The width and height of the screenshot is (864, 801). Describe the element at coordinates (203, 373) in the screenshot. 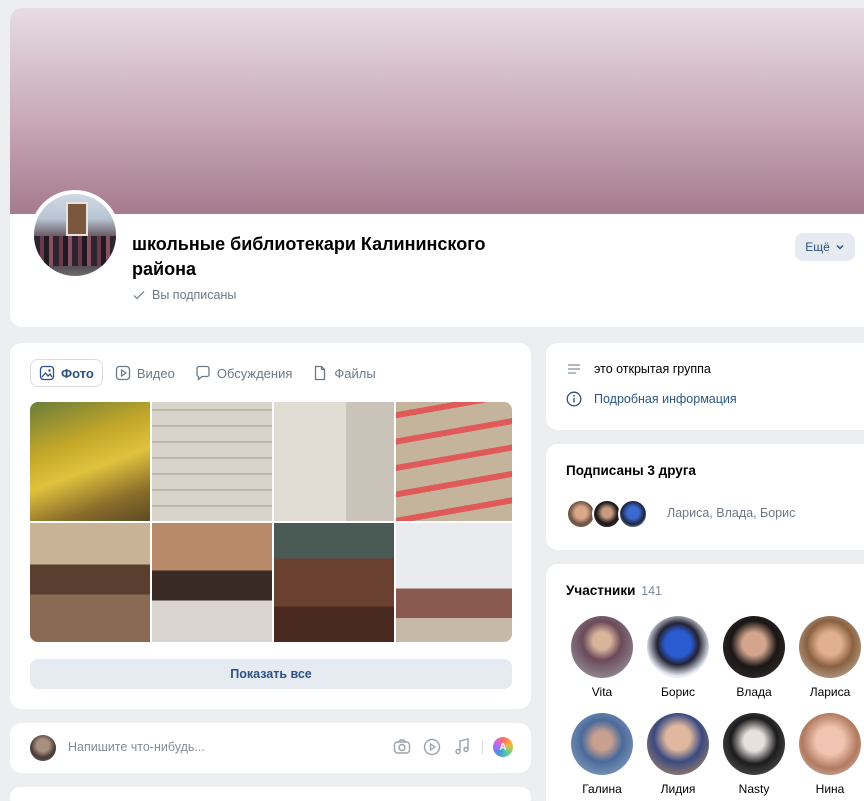

I see `discussion-icon` at that location.